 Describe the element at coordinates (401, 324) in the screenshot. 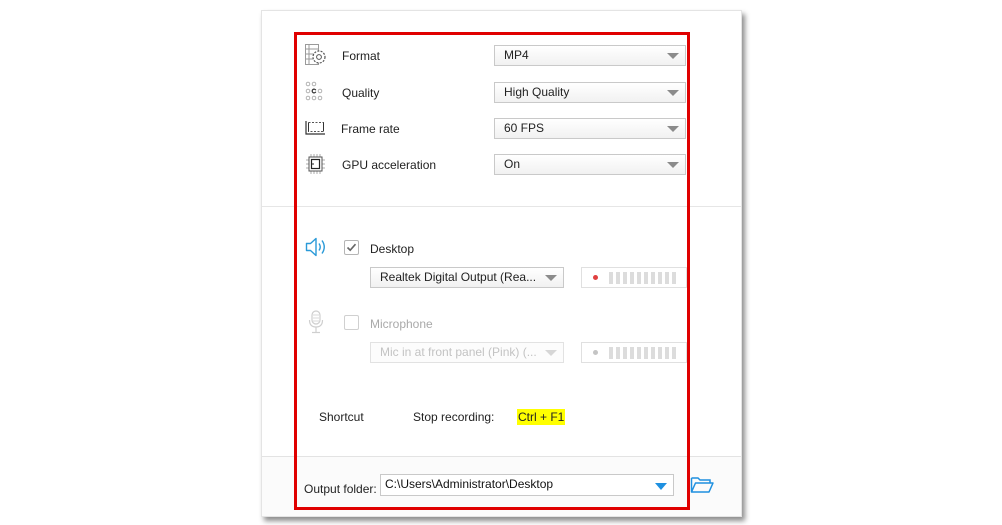

I see `microphone-label: Microphone` at that location.